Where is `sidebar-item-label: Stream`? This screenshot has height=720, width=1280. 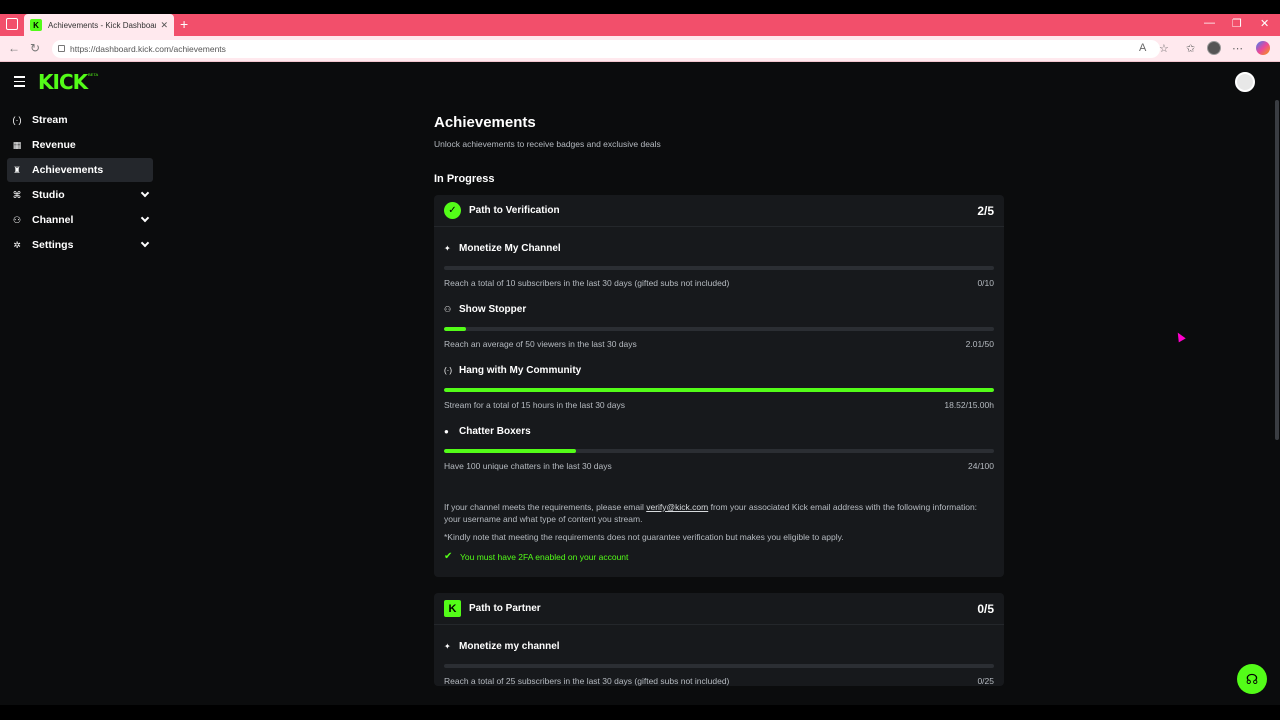
sidebar-item-label: Stream is located at coordinates (50, 120).